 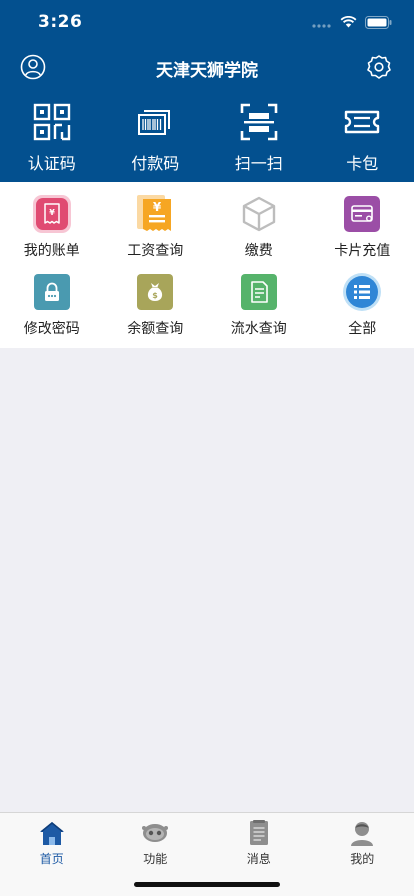 What do you see at coordinates (258, 329) in the screenshot?
I see `service-label: 流水查询` at bounding box center [258, 329].